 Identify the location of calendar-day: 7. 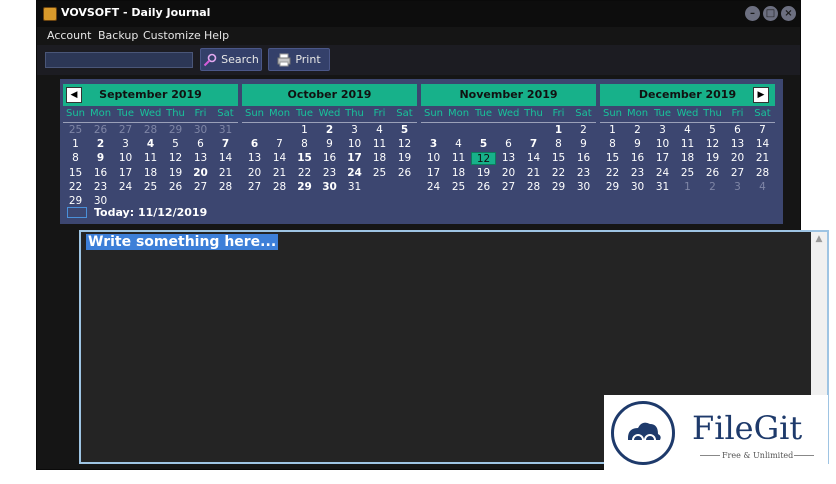
(533, 144).